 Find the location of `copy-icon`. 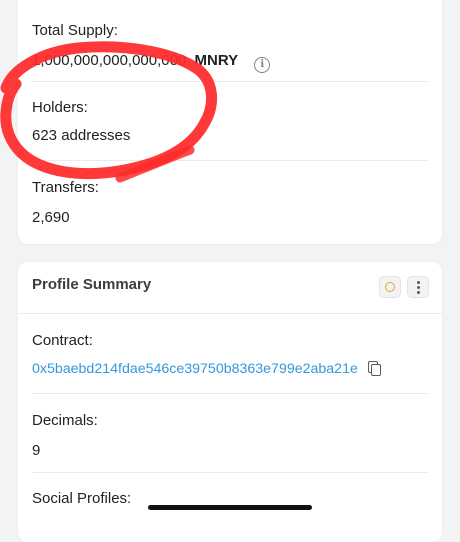

copy-icon is located at coordinates (374, 368).